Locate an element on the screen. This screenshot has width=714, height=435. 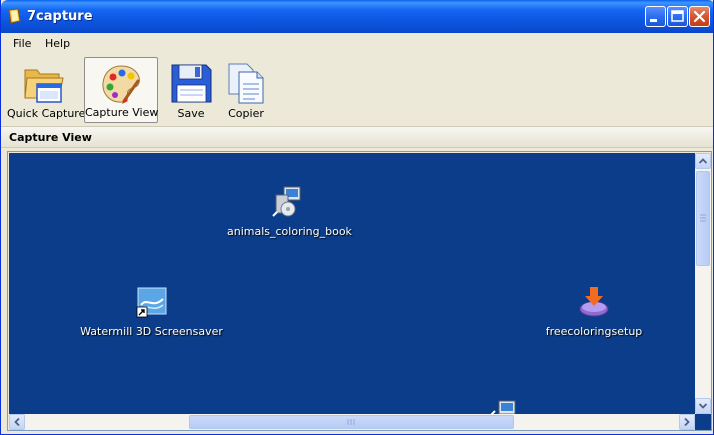
scrollbar-corner is located at coordinates (703, 422).